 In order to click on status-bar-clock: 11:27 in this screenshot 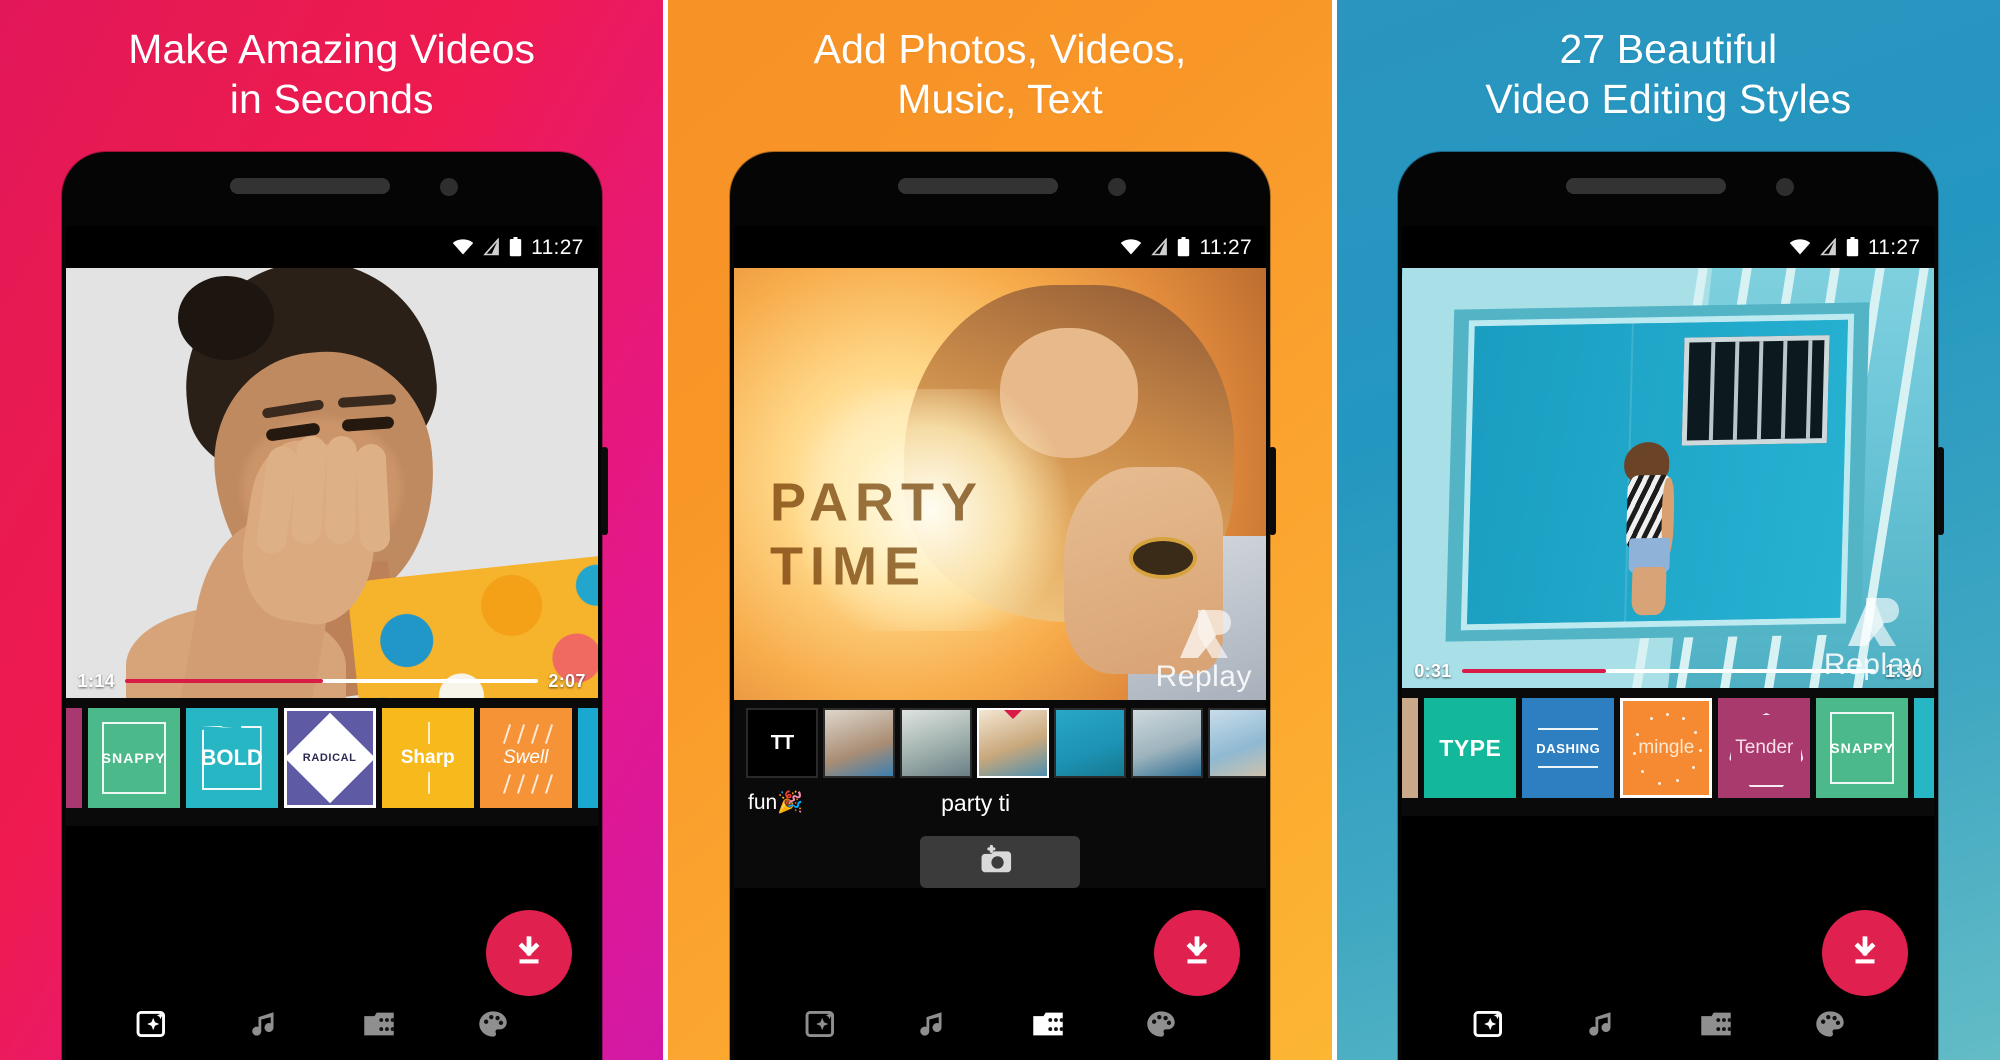, I will do `click(1894, 247)`.